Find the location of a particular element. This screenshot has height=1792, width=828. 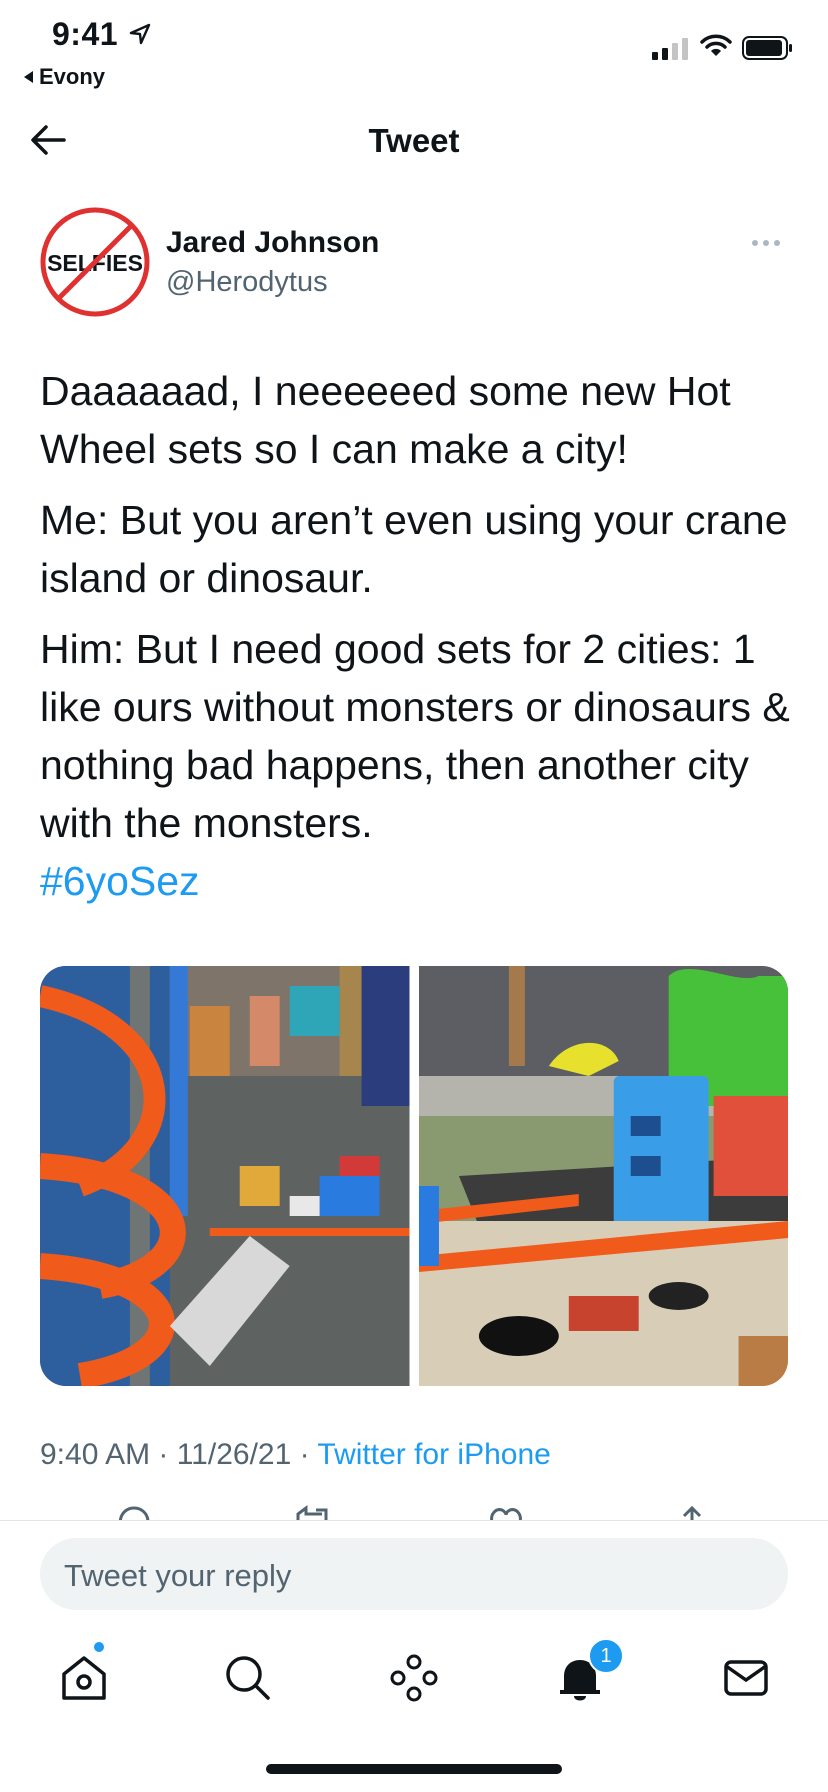

avatar: SELFIES is located at coordinates (95, 262).